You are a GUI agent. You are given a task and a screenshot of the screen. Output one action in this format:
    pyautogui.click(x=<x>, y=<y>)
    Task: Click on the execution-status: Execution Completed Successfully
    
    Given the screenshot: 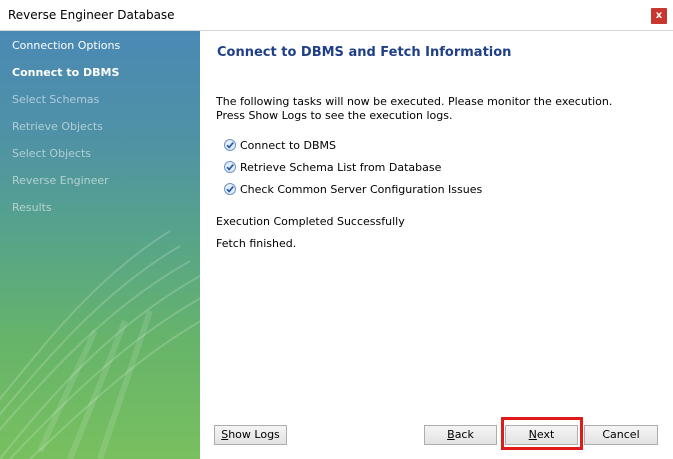 What is the action you would take?
    pyautogui.click(x=310, y=221)
    